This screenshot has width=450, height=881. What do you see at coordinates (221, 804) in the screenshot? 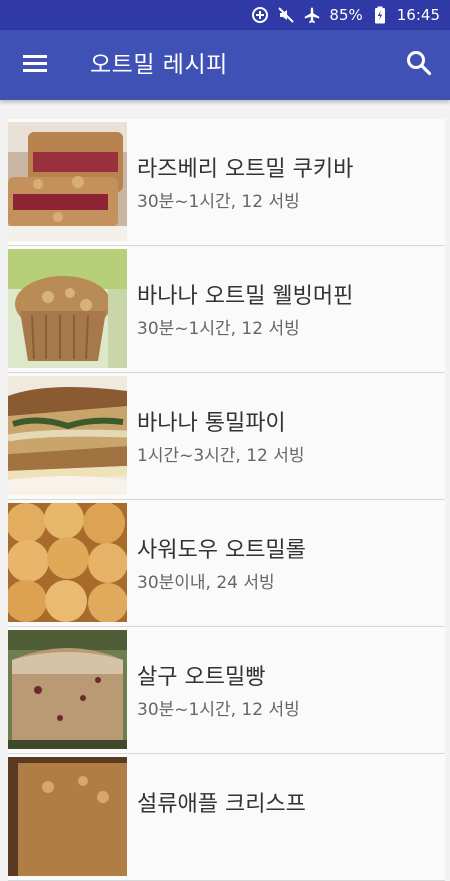
I see `recipe-title: 설류애플 크리스프` at bounding box center [221, 804].